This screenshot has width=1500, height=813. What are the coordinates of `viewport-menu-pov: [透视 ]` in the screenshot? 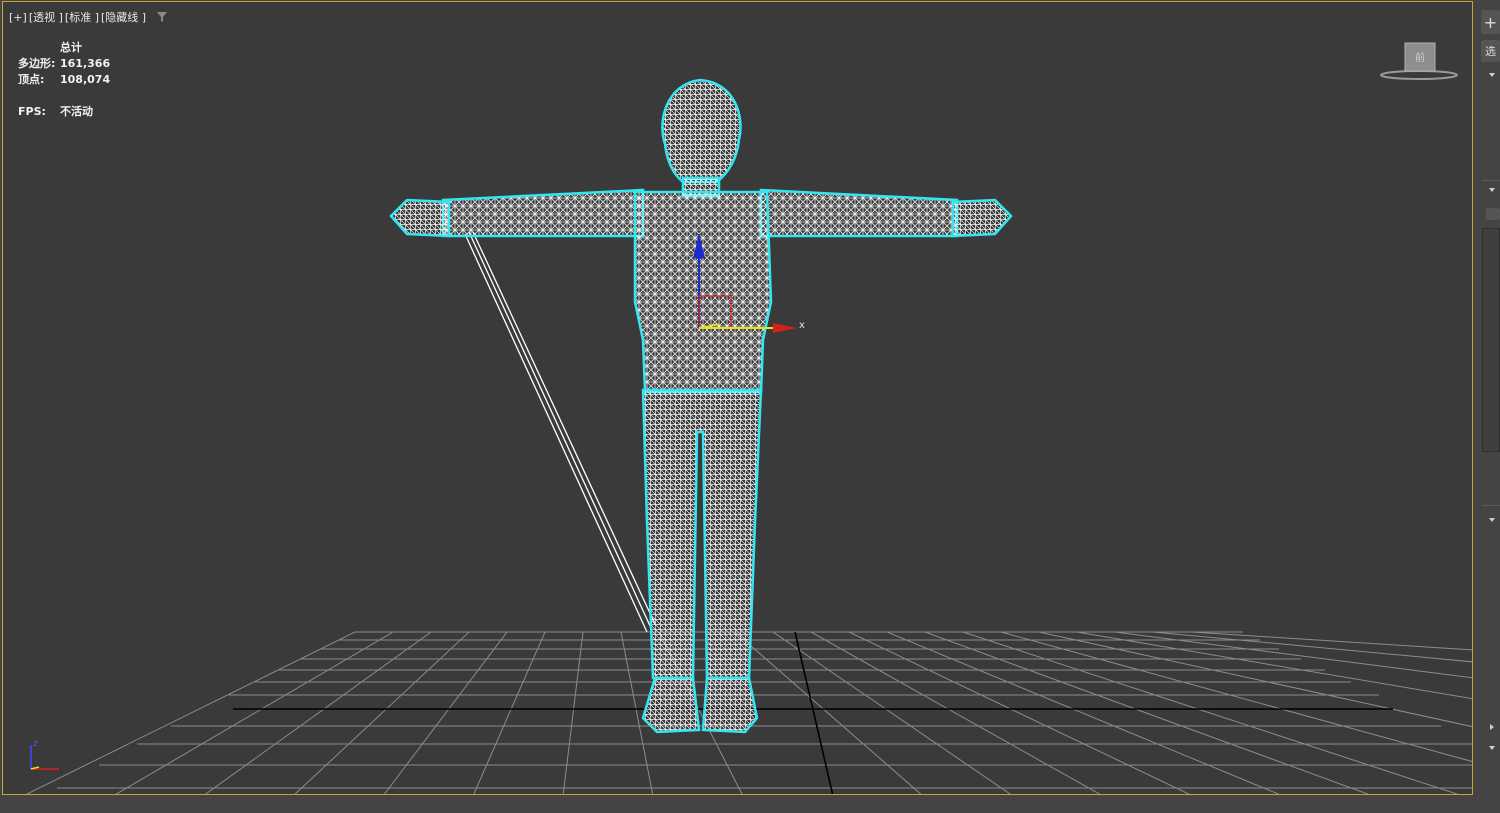 It's located at (46, 17).